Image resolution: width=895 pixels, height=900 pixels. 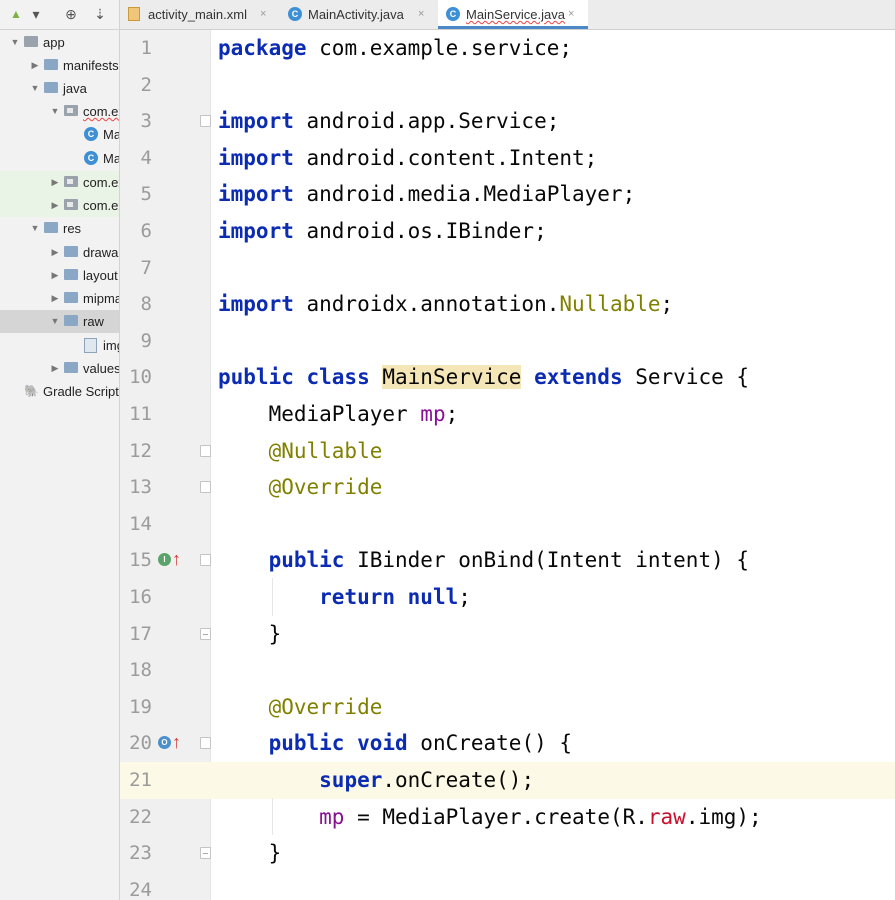 What do you see at coordinates (101, 298) in the screenshot?
I see `tree-item-label: mipmap` at bounding box center [101, 298].